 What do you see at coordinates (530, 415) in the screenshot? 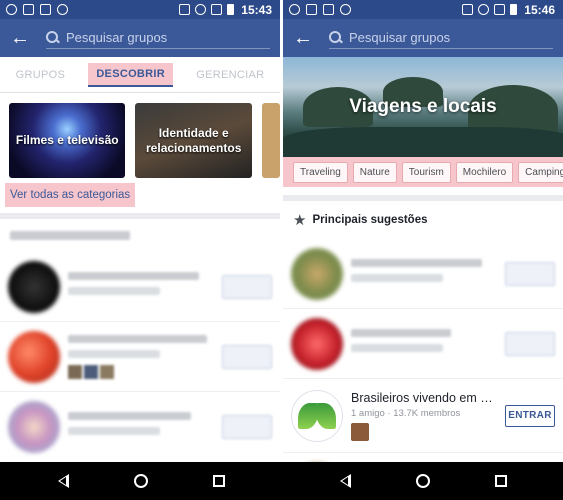
I see `join-button: ENTRAR` at bounding box center [530, 415].